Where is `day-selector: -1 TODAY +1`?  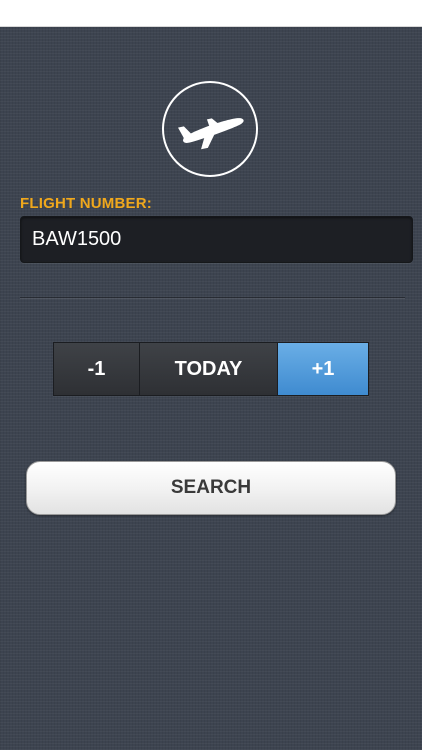 day-selector: -1 TODAY +1 is located at coordinates (211, 369).